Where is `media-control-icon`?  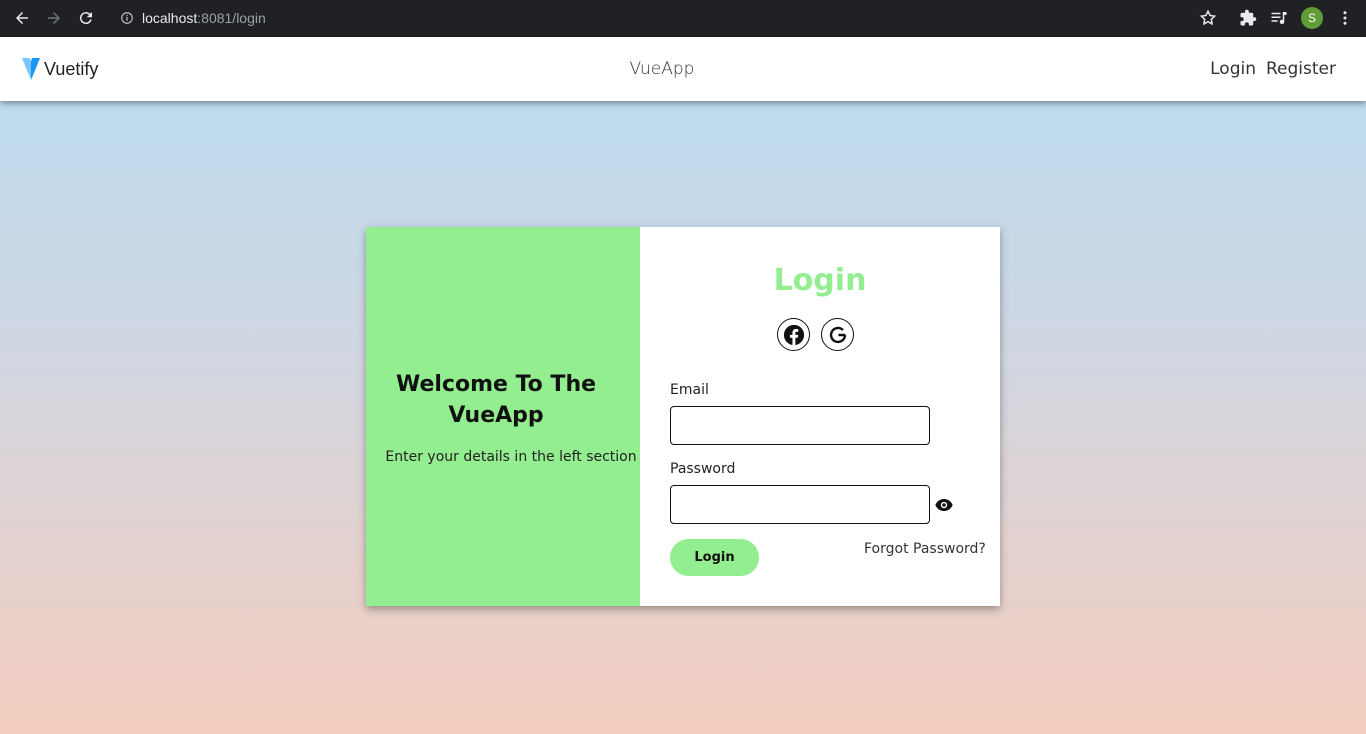 media-control-icon is located at coordinates (1279, 18).